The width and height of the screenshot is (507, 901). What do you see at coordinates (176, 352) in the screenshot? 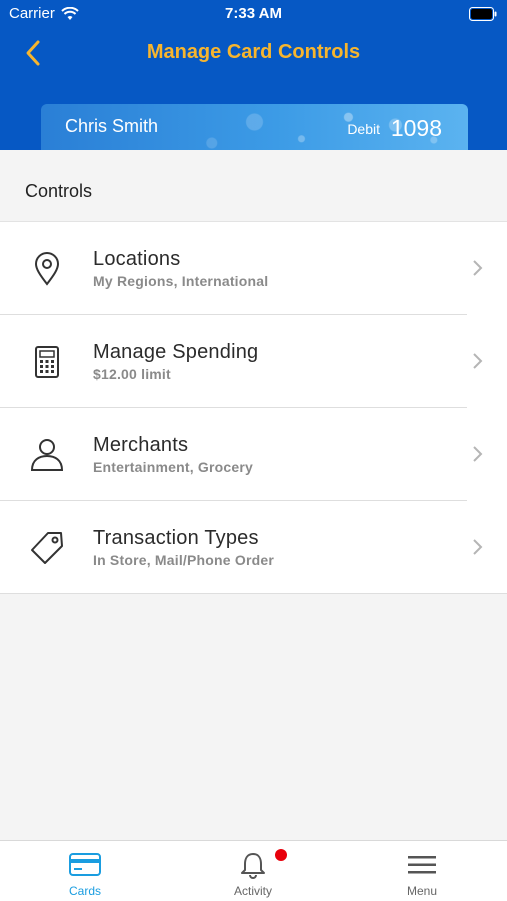
I see `row-title: Manage Spending` at bounding box center [176, 352].